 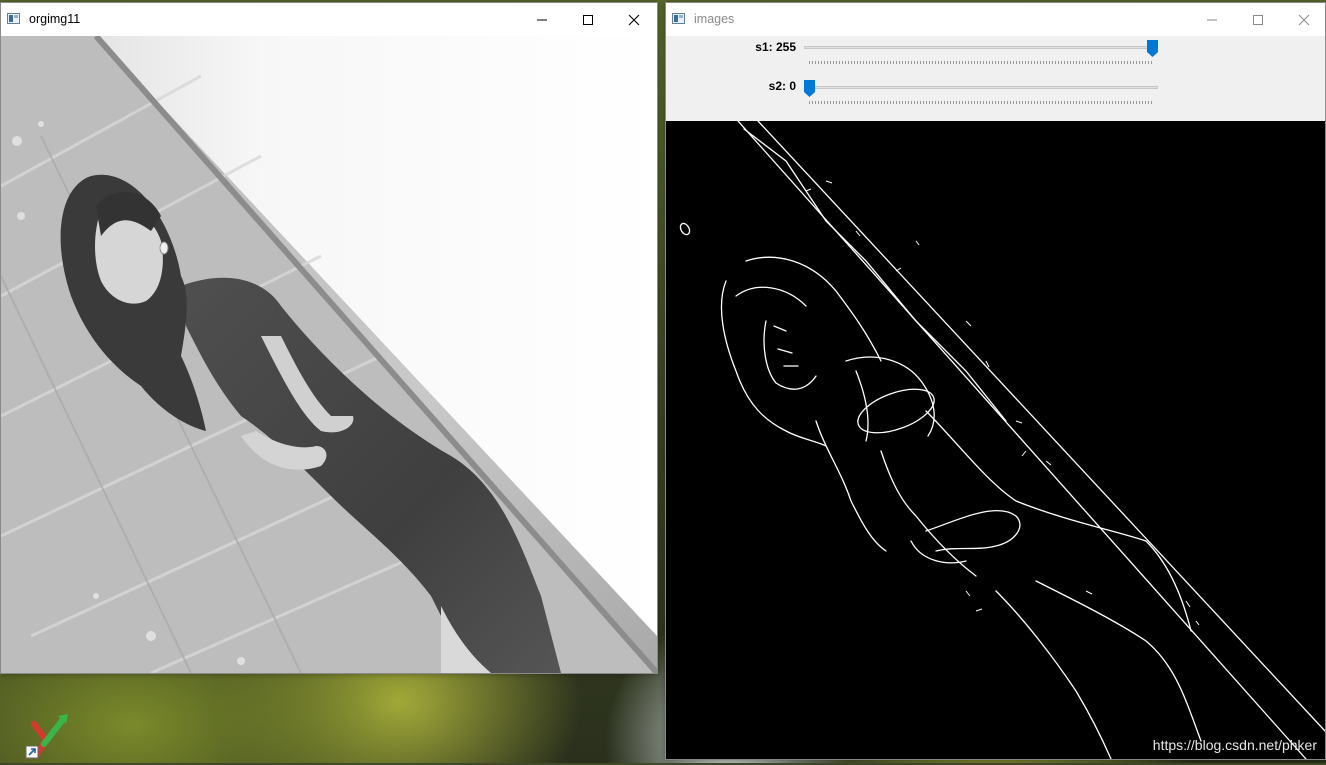 I want to click on window-title: images, so click(x=714, y=19).